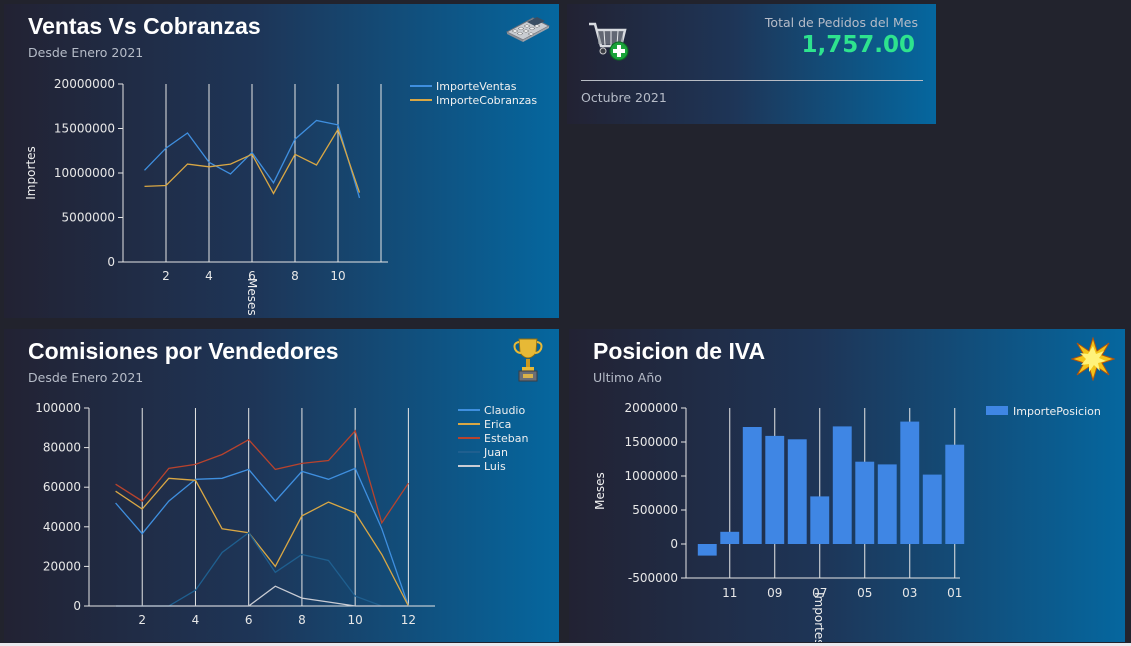 The image size is (1131, 646). I want to click on y-tick-label: 40000, so click(62, 527).